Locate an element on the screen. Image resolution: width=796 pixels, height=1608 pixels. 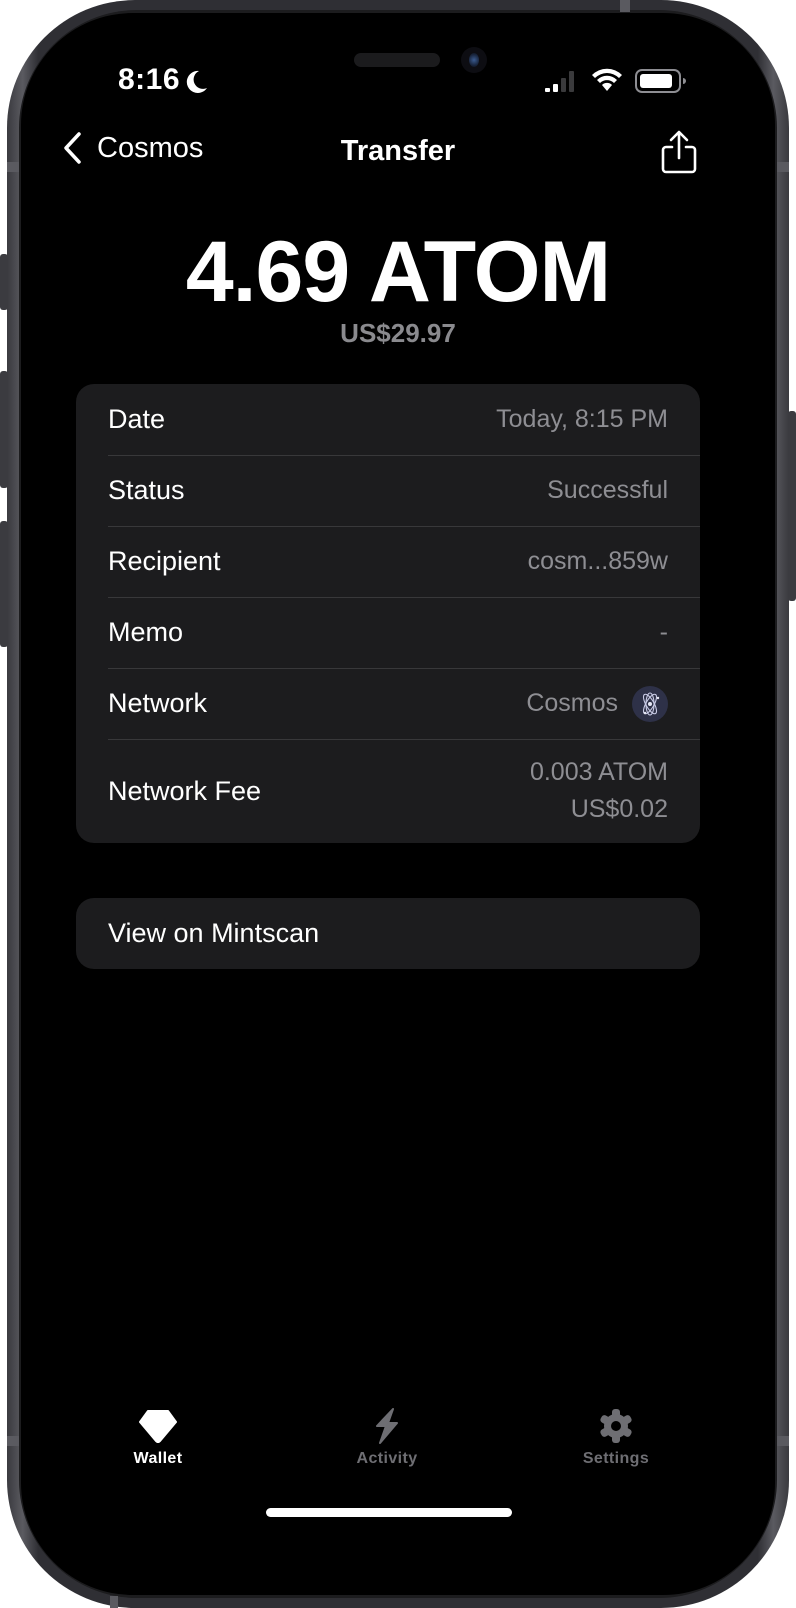
detail-row-network: Network Cosmos is located at coordinates (388, 703).